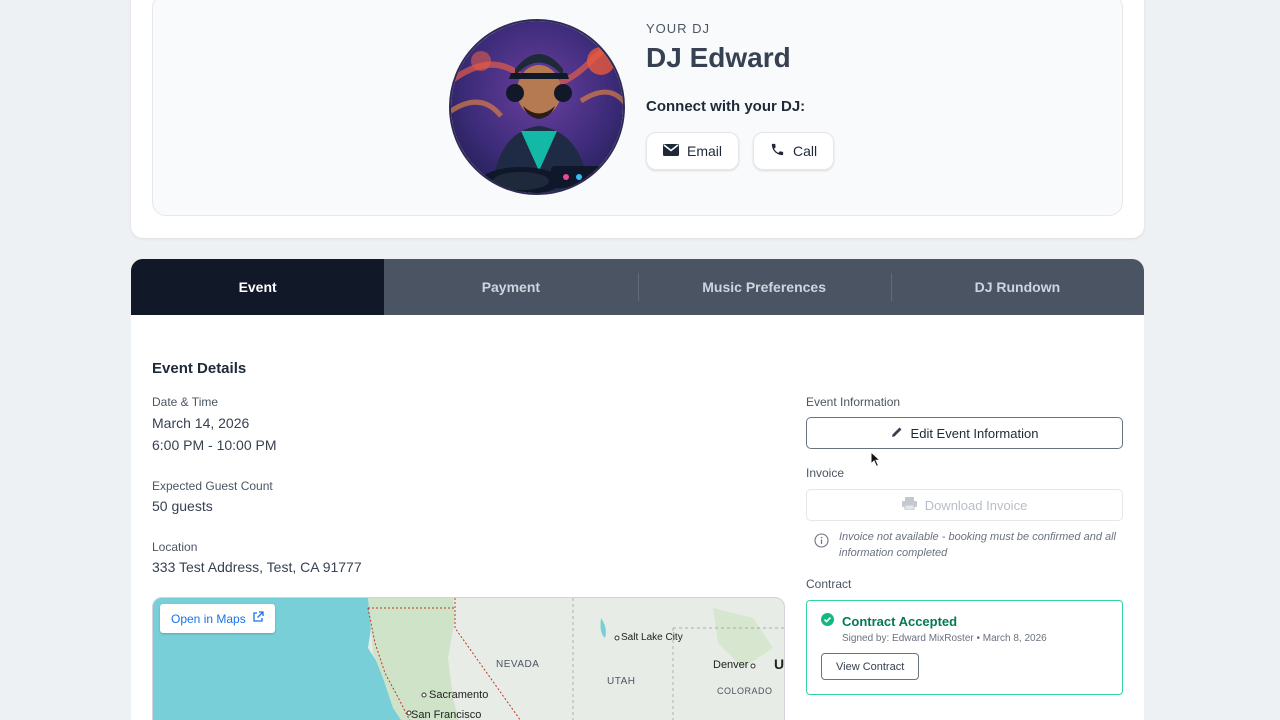  I want to click on map-city-san-francisco: San Francisco, so click(446, 714).